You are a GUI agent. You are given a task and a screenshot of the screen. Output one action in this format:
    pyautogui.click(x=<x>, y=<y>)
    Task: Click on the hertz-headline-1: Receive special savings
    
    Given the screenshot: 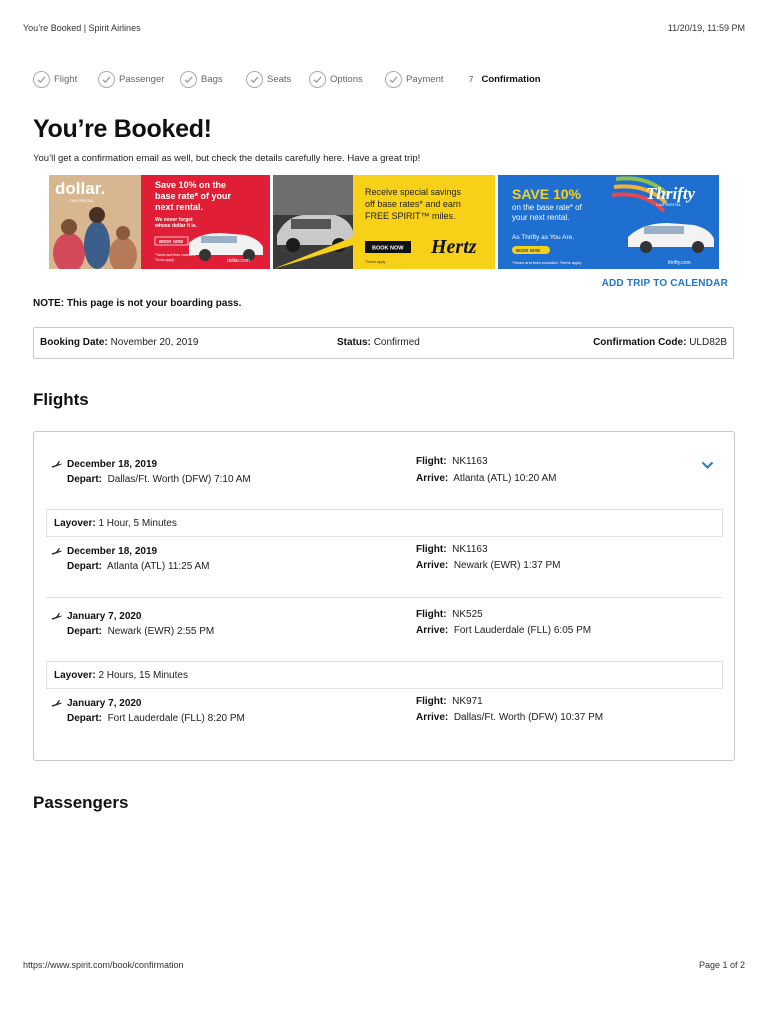 What is the action you would take?
    pyautogui.click(x=413, y=192)
    